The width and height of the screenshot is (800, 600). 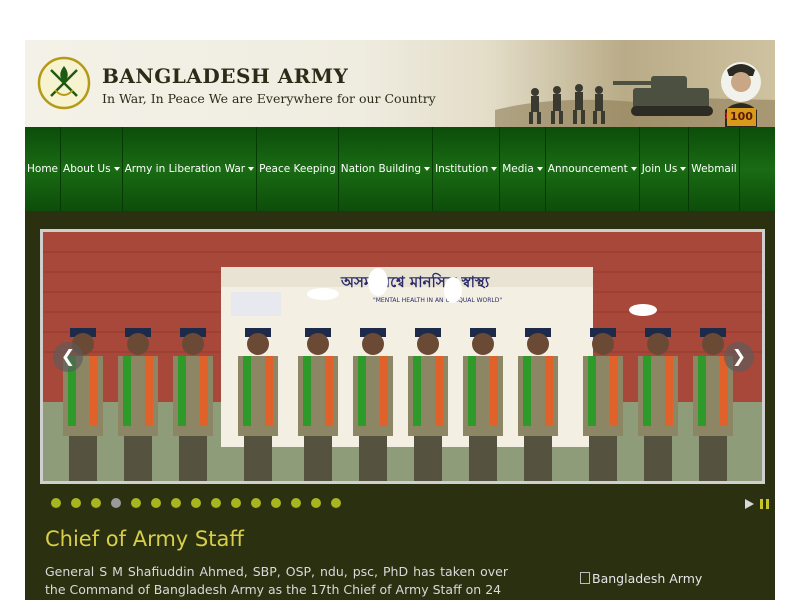 What do you see at coordinates (518, 169) in the screenshot?
I see `nav-item-label: Media` at bounding box center [518, 169].